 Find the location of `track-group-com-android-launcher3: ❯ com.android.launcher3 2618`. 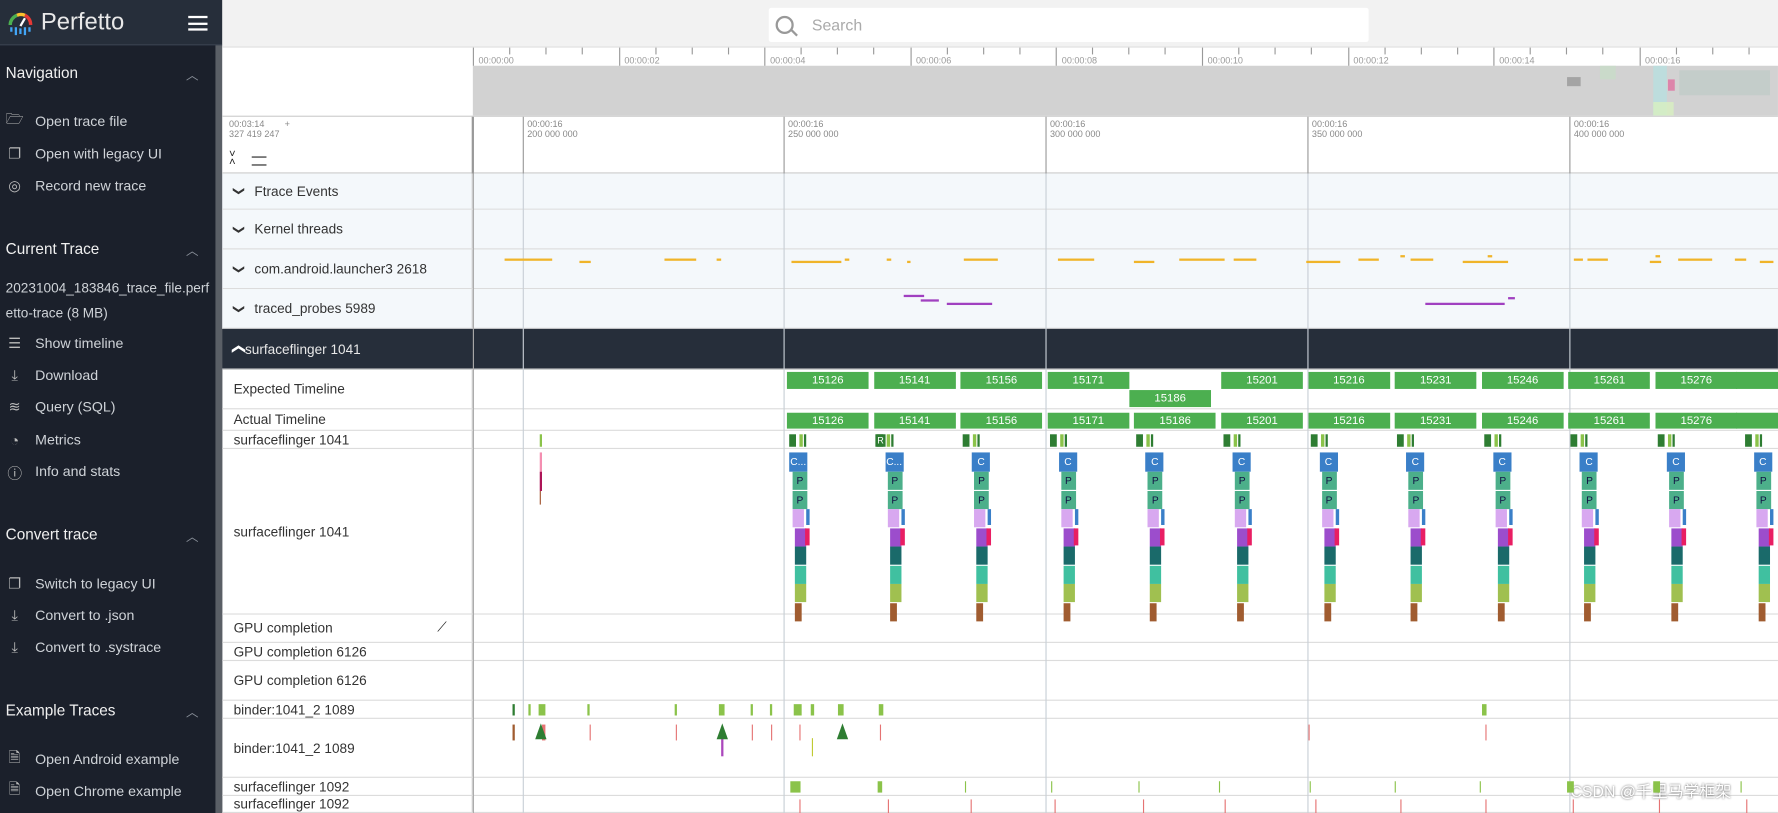

track-group-com-android-launcher3: ❯ com.android.launcher3 2618 is located at coordinates (1000, 269).